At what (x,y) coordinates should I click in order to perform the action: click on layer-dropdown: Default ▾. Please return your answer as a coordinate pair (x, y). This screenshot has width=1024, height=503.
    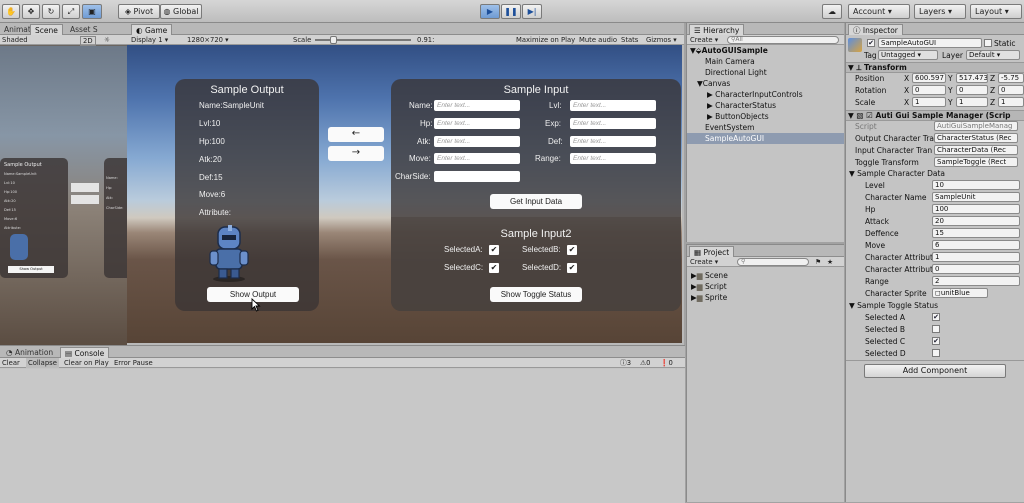
    Looking at the image, I should click on (993, 55).